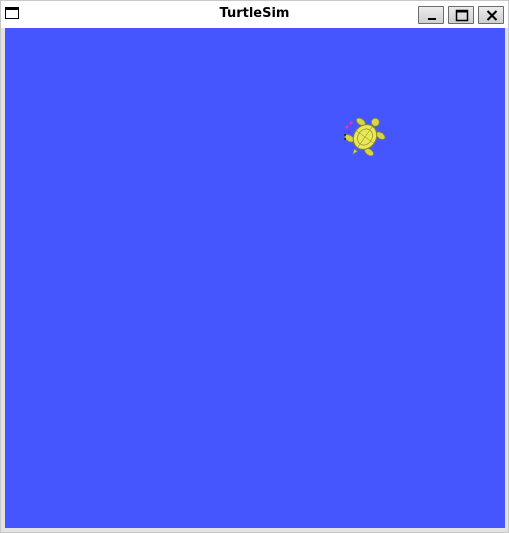 The height and width of the screenshot is (533, 509). Describe the element at coordinates (432, 19) in the screenshot. I see `minimize-icon` at that location.